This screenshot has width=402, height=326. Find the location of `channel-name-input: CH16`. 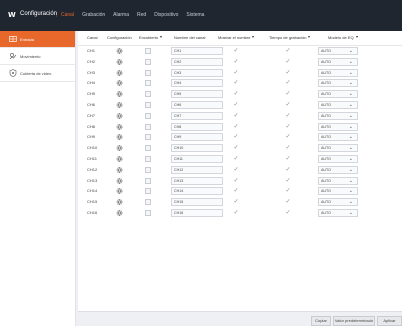

channel-name-input: CH16 is located at coordinates (197, 213).